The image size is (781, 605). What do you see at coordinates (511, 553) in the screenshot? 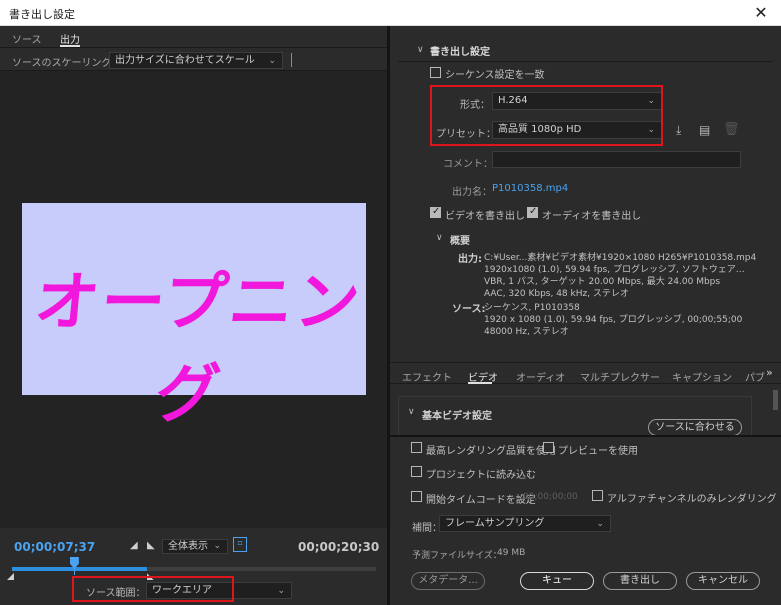
I see `estimated-filesize-value: 49 MB` at bounding box center [511, 553].